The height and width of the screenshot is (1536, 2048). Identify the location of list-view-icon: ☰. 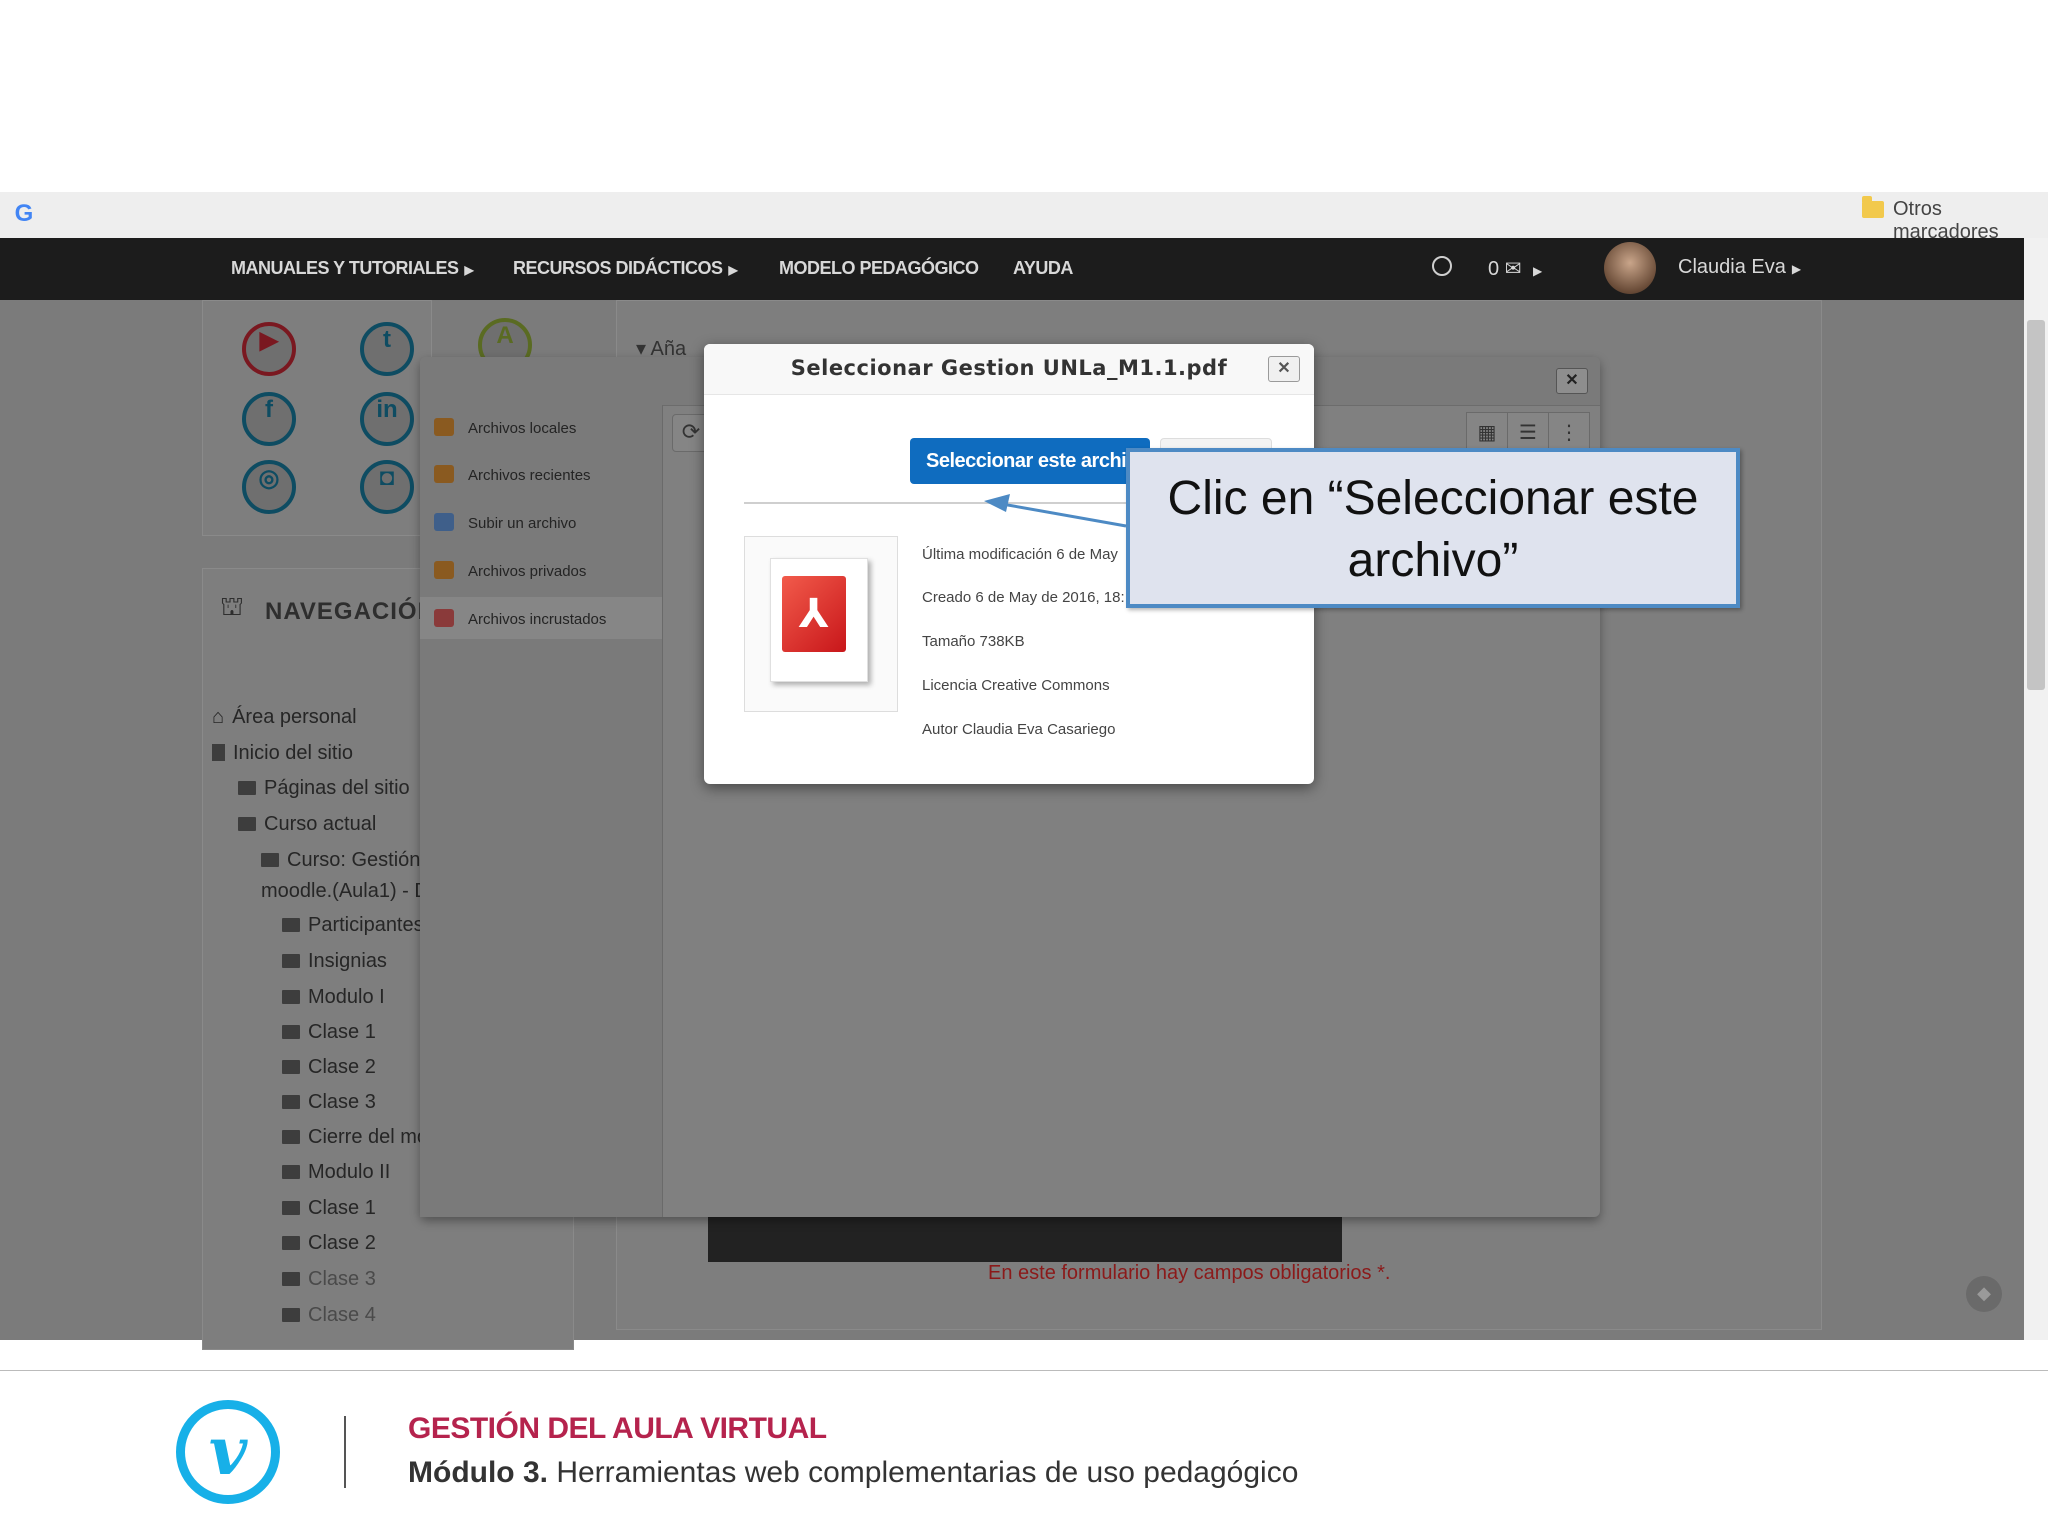
(1528, 432).